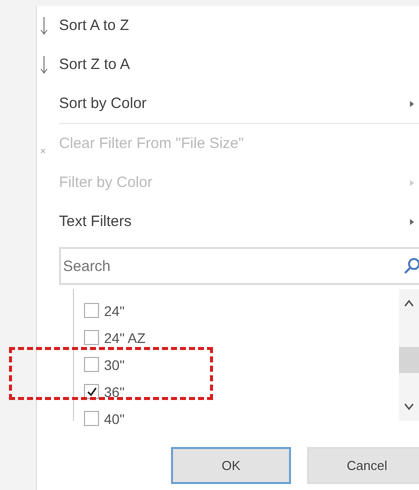 The width and height of the screenshot is (419, 490). What do you see at coordinates (239, 266) in the screenshot?
I see `search-field: Search` at bounding box center [239, 266].